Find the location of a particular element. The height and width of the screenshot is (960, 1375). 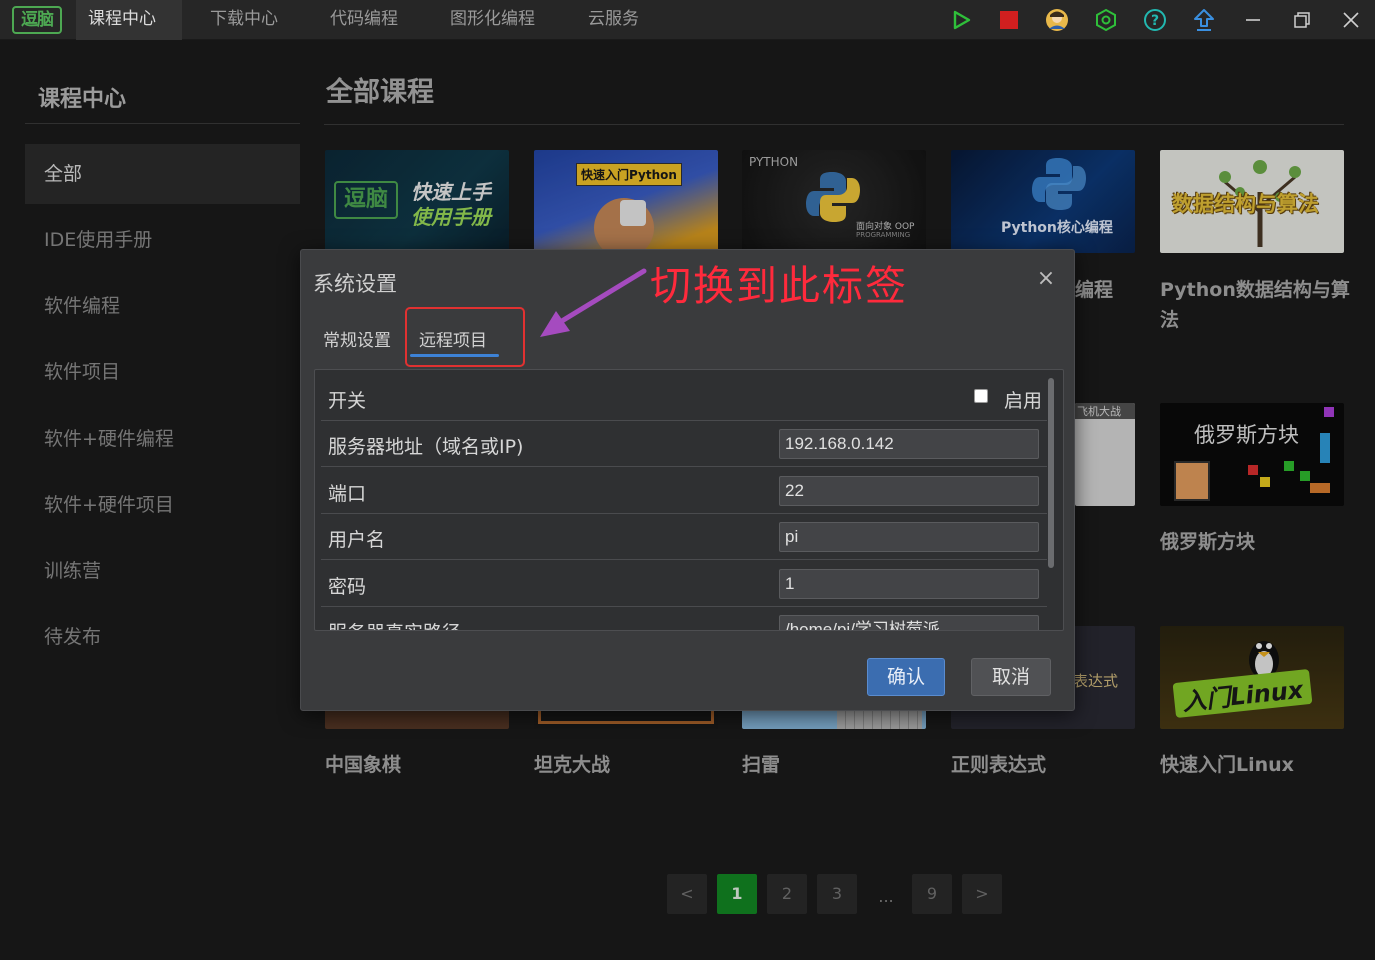

nav-tab-cloud-service: 云服务 is located at coordinates (613, 20).